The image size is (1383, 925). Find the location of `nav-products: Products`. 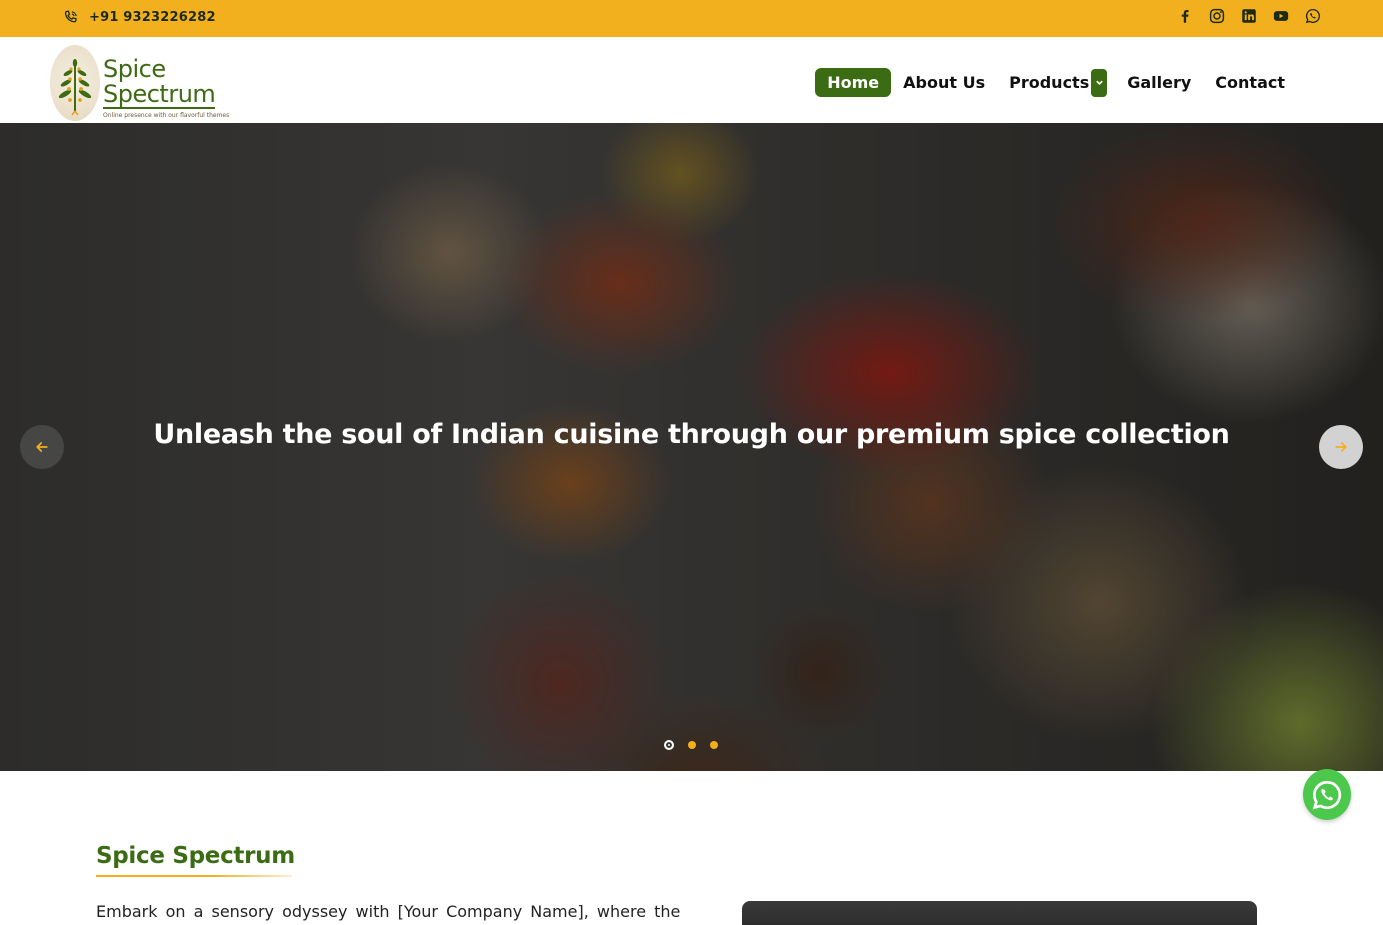

nav-products: Products is located at coordinates (1043, 82).